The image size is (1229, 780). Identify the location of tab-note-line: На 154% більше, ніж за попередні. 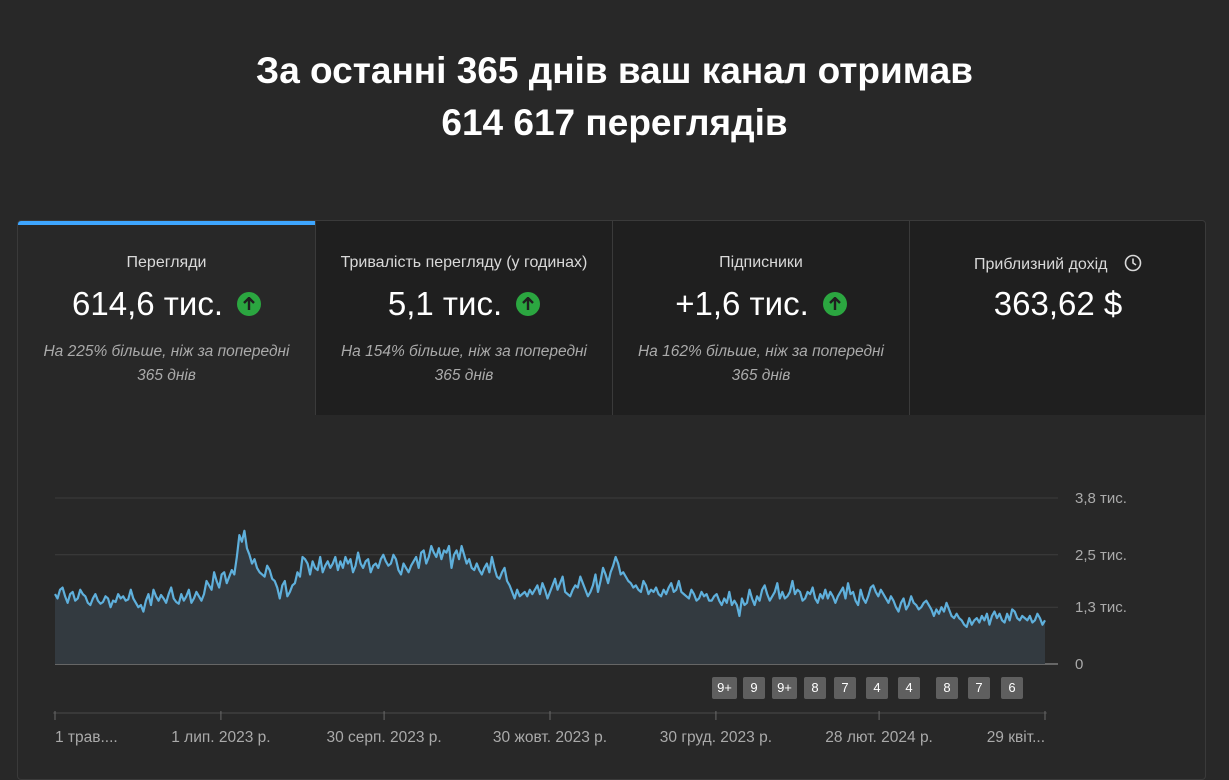
(464, 351).